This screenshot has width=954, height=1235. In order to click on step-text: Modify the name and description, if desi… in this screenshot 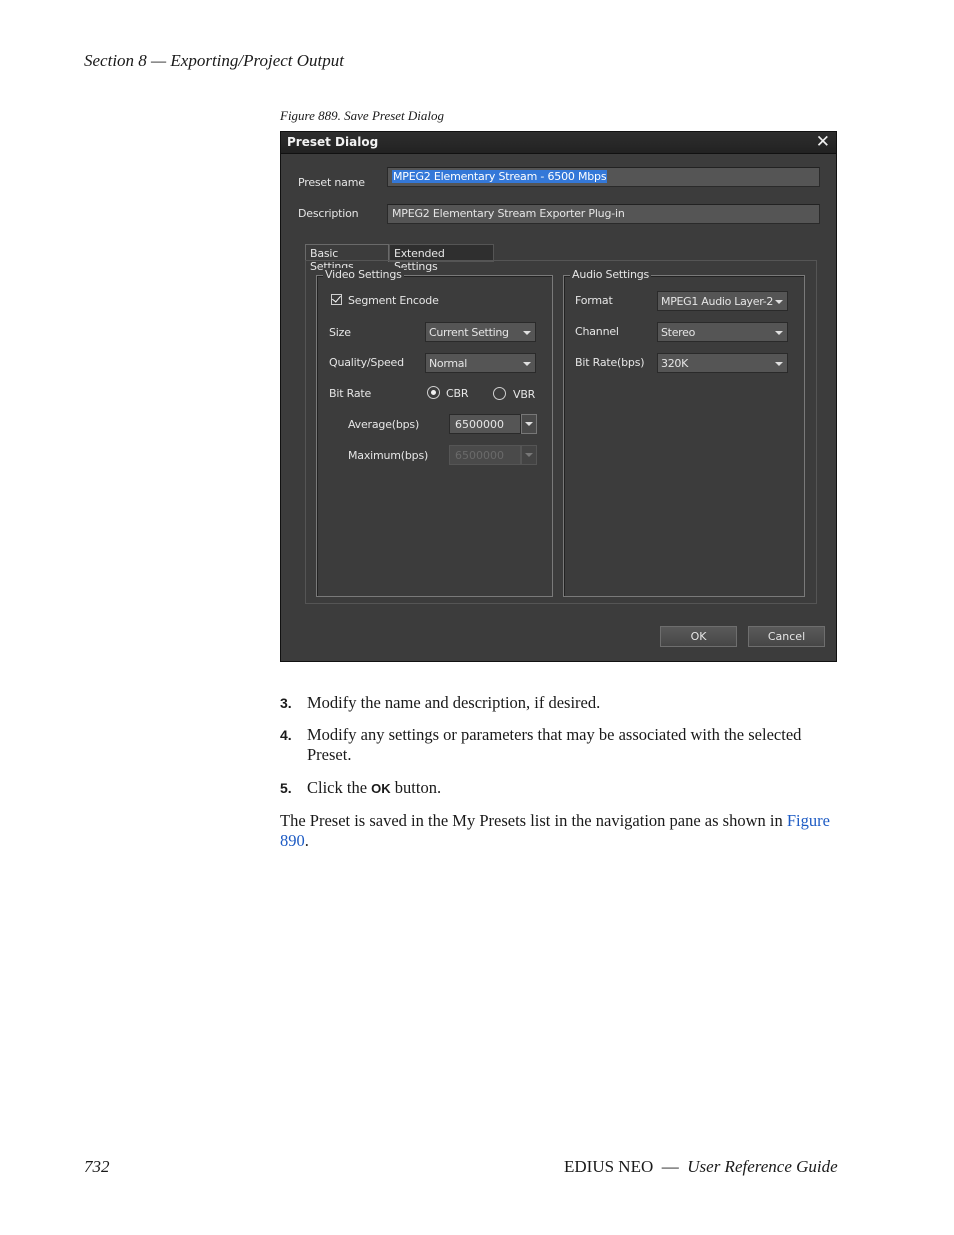, I will do `click(454, 702)`.